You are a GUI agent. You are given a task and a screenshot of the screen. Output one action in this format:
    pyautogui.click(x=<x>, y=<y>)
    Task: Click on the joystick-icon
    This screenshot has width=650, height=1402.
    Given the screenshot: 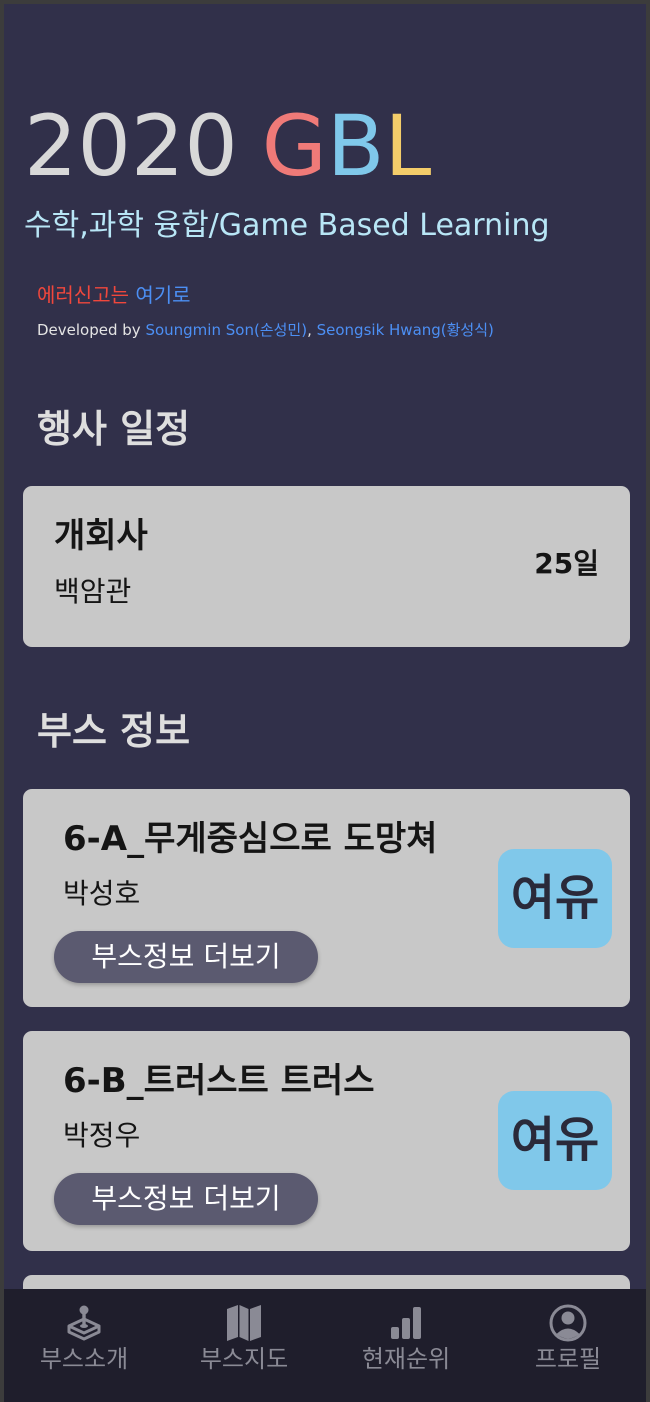 What is the action you would take?
    pyautogui.click(x=84, y=1323)
    